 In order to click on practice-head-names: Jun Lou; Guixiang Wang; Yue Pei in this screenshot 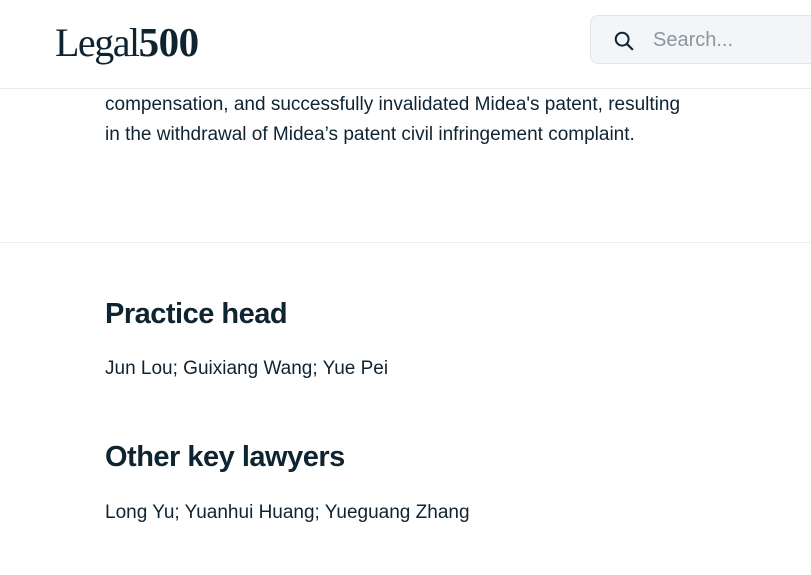, I will do `click(247, 368)`.